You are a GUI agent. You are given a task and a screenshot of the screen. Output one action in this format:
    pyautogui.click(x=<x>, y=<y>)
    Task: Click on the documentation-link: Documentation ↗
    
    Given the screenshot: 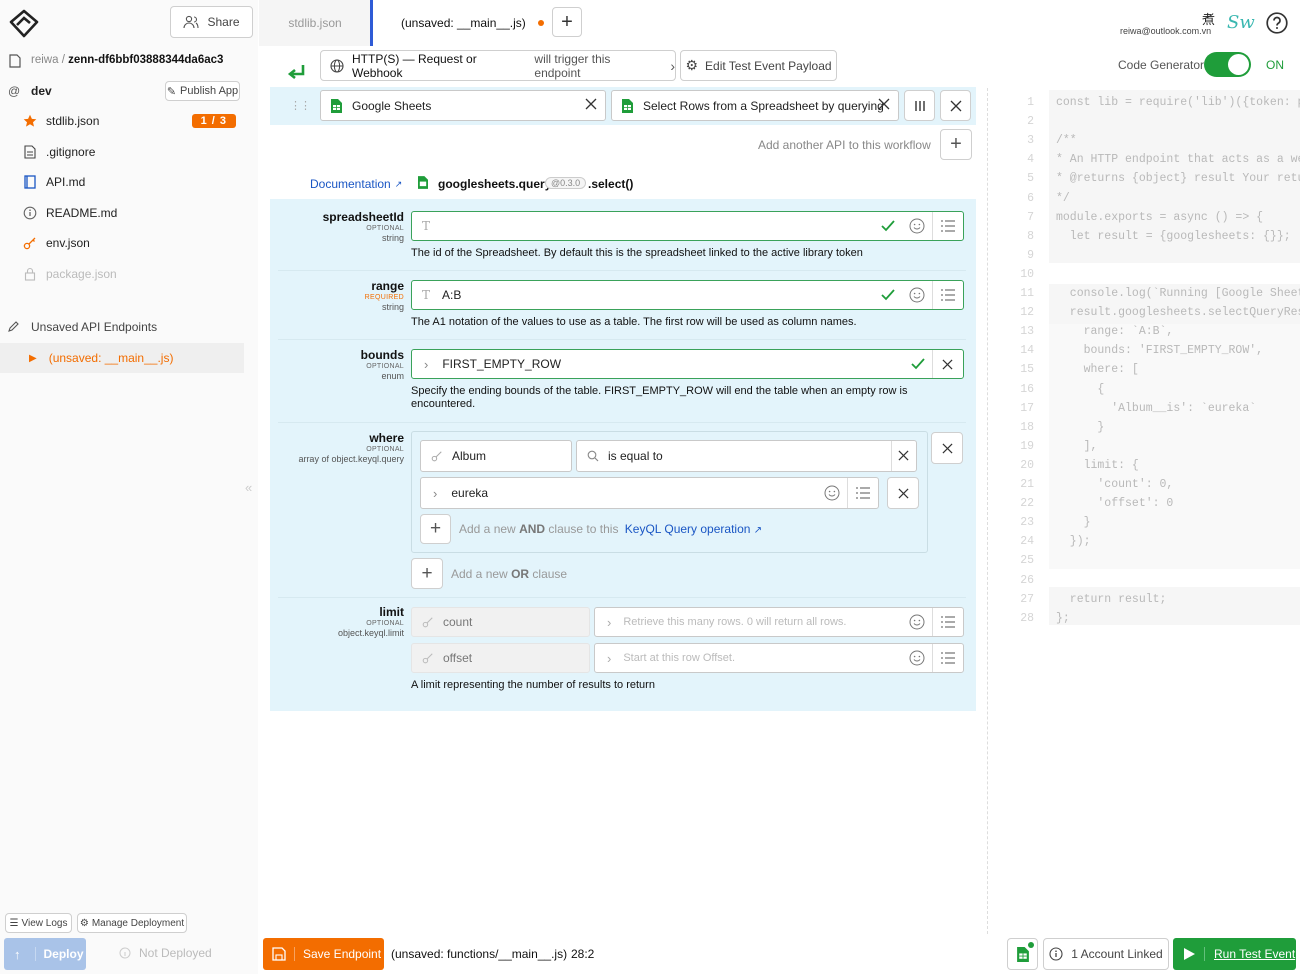 What is the action you would take?
    pyautogui.click(x=356, y=184)
    